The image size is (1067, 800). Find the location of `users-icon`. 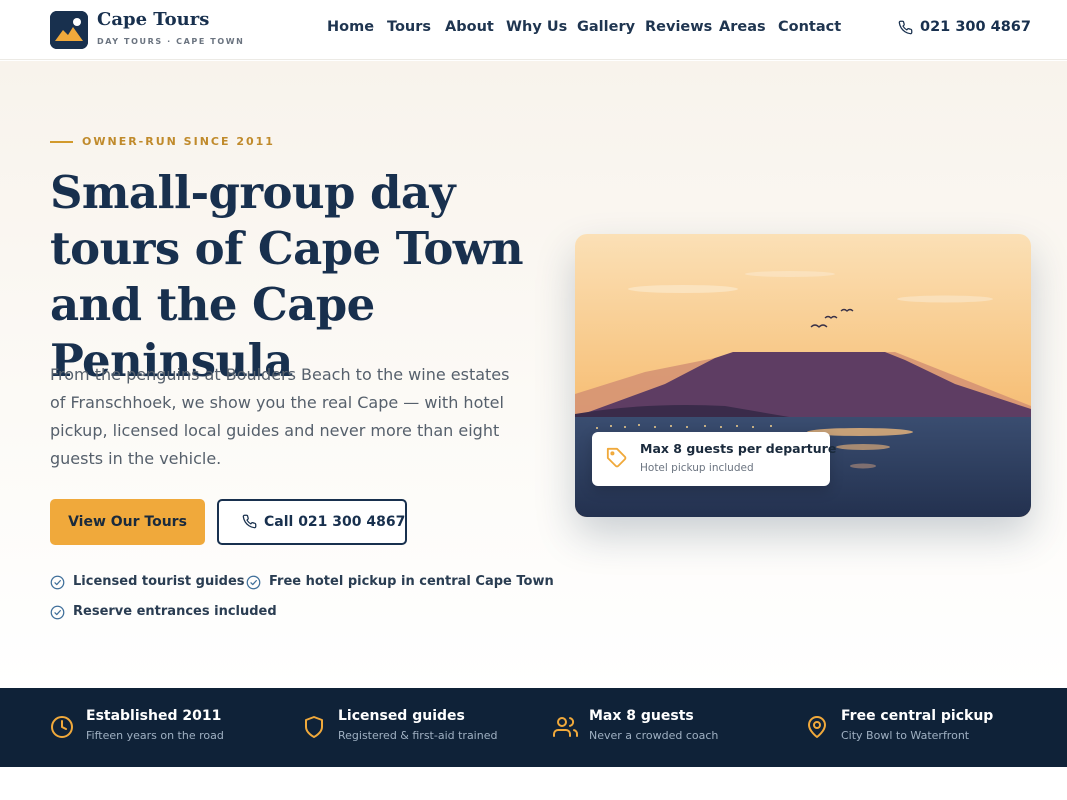

users-icon is located at coordinates (566, 727).